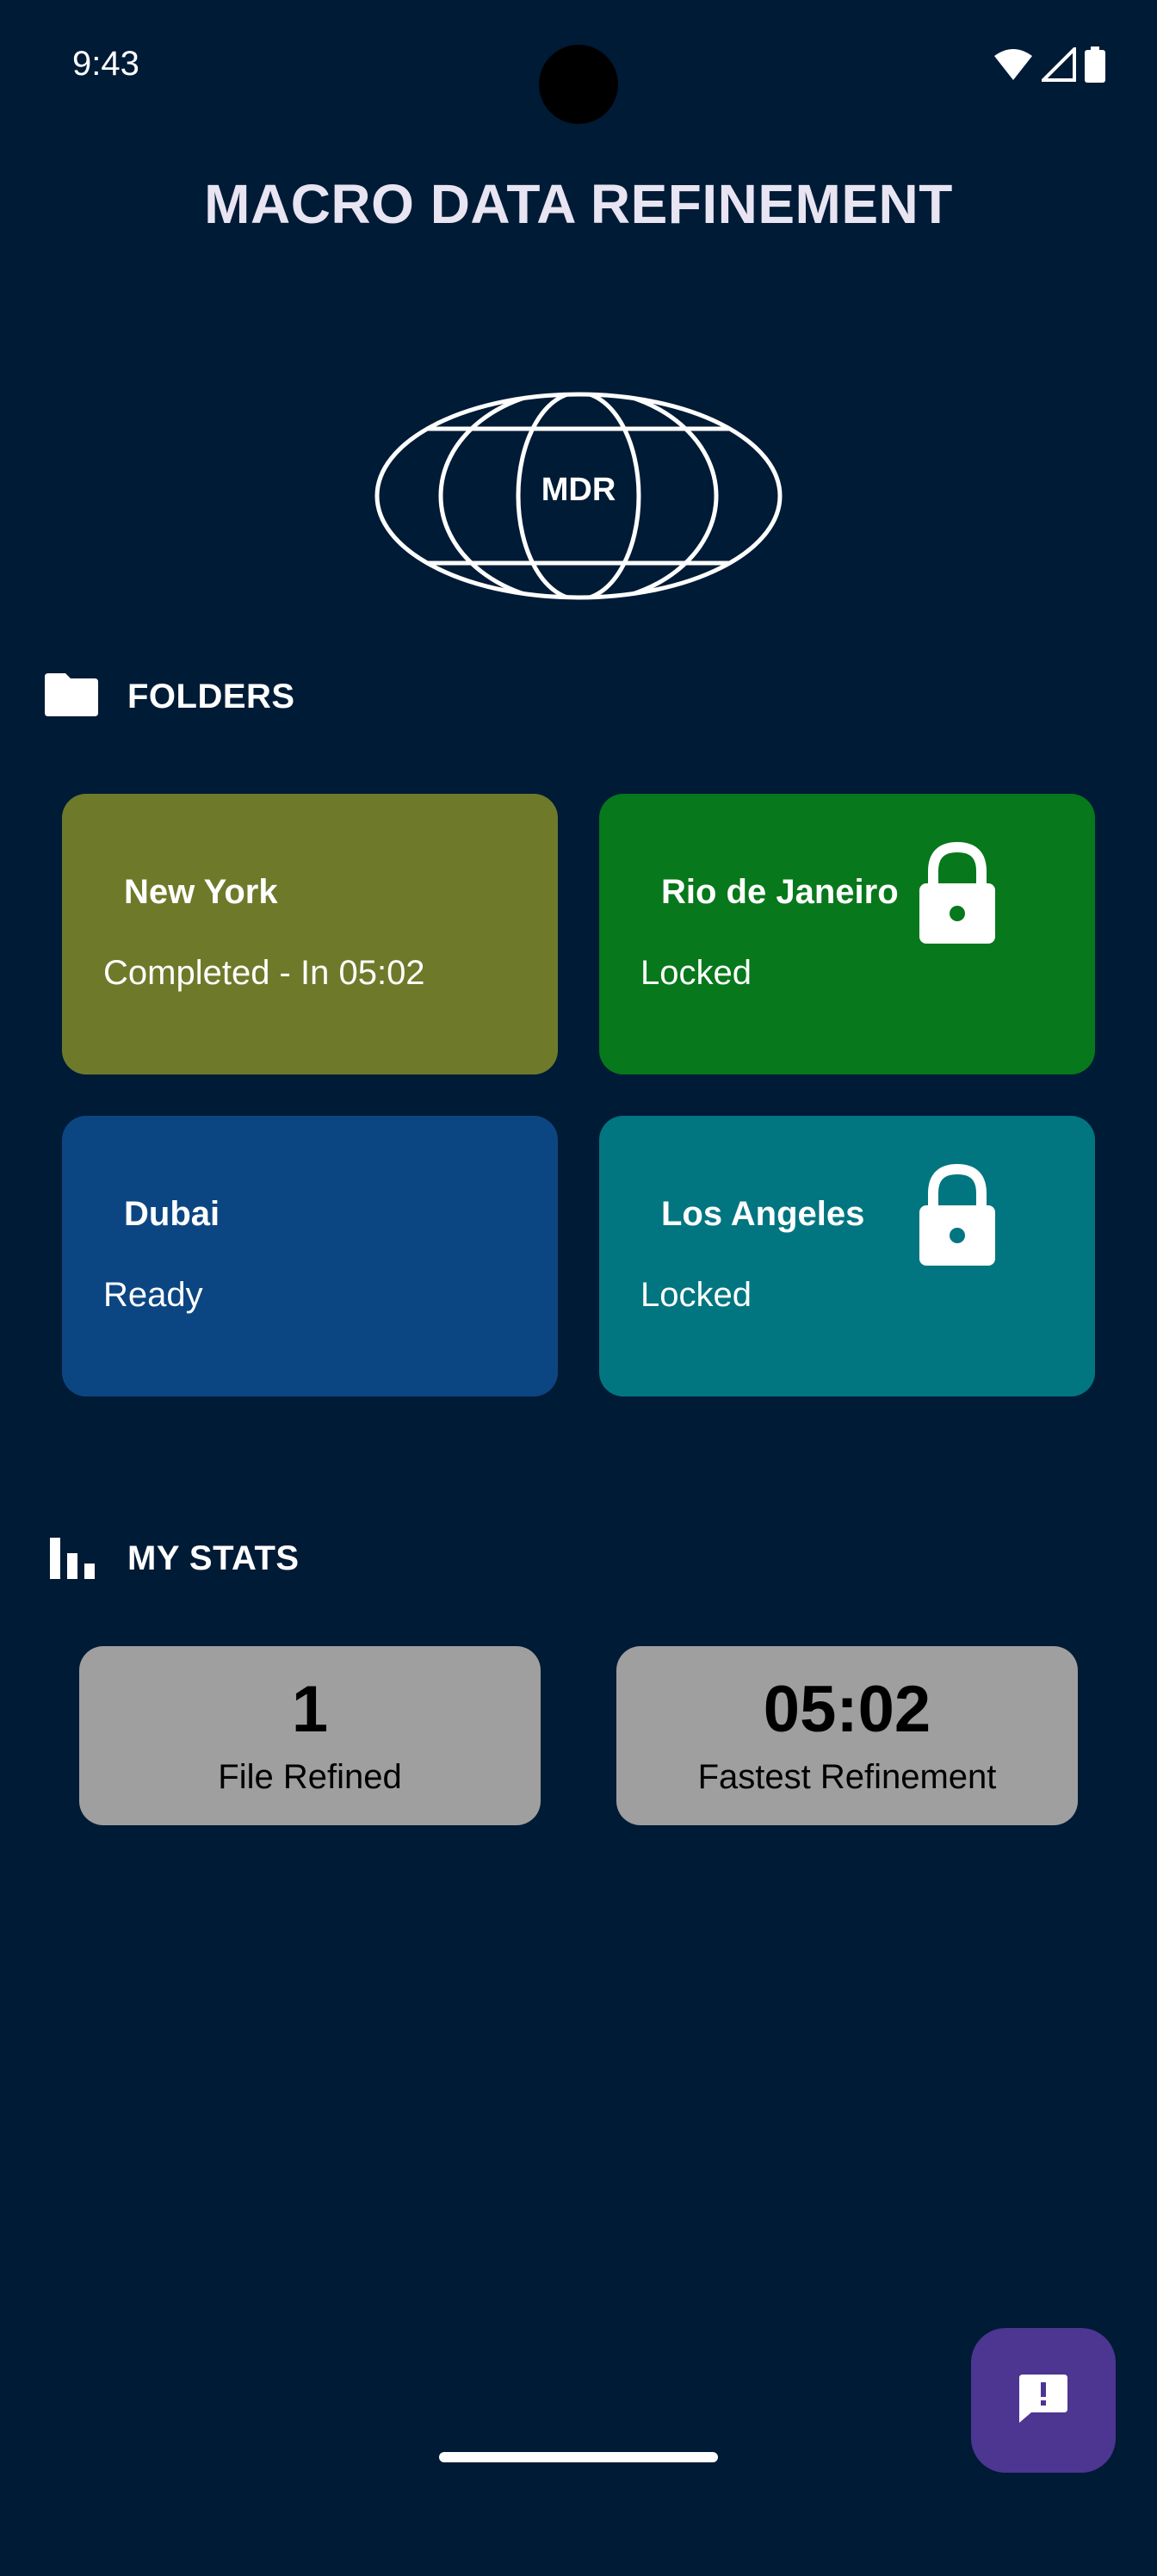  Describe the element at coordinates (201, 892) in the screenshot. I see `folder-name: New York` at that location.